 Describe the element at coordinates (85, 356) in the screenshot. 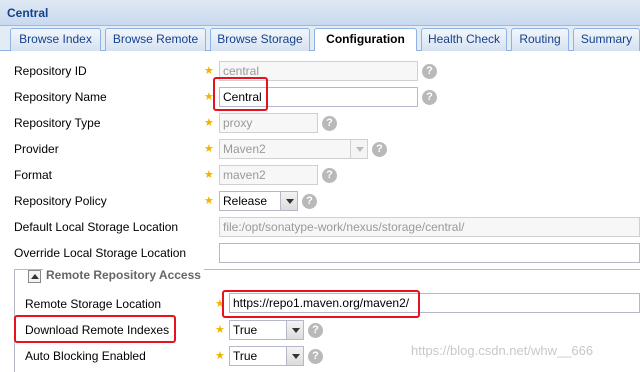

I see `auto-blocking-label: Auto Blocking Enabled` at that location.